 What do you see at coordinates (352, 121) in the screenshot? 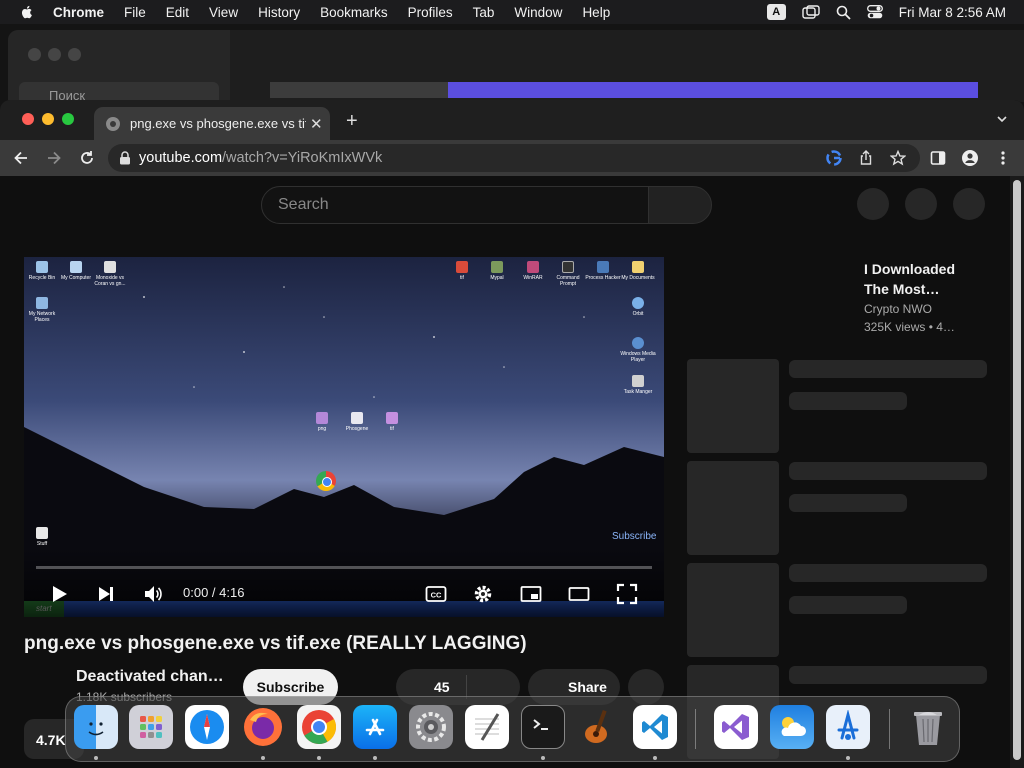
I see `new-tab-button: +` at bounding box center [352, 121].